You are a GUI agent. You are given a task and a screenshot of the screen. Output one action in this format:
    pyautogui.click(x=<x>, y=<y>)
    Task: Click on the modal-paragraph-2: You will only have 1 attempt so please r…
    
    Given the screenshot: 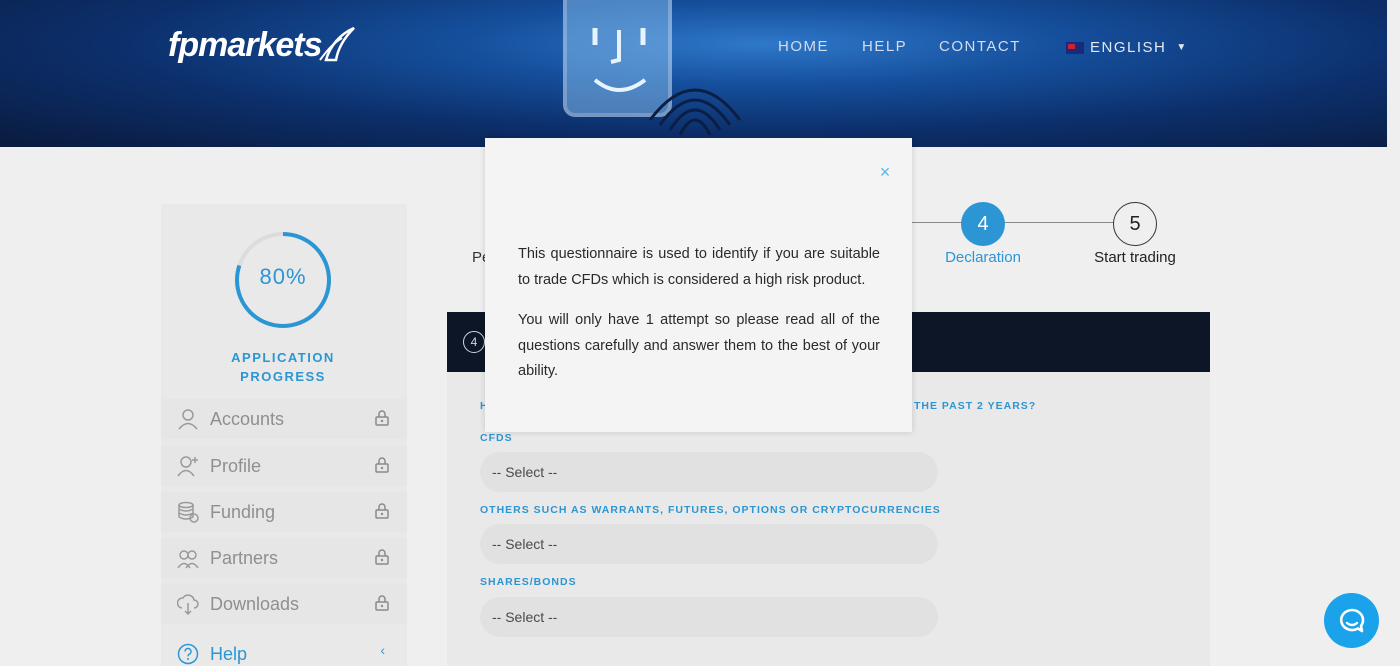 What is the action you would take?
    pyautogui.click(x=699, y=345)
    